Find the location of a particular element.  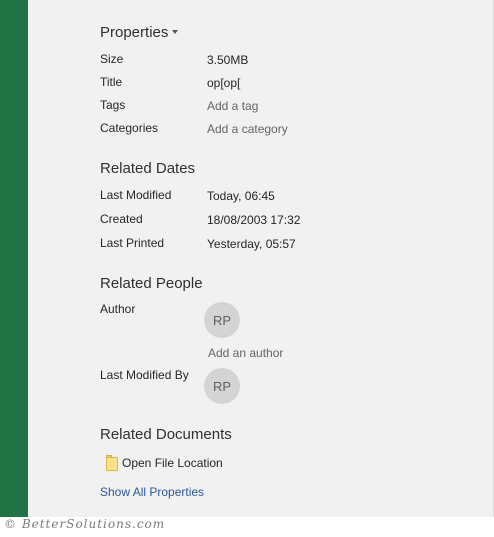

title-label: Title is located at coordinates (111, 82).